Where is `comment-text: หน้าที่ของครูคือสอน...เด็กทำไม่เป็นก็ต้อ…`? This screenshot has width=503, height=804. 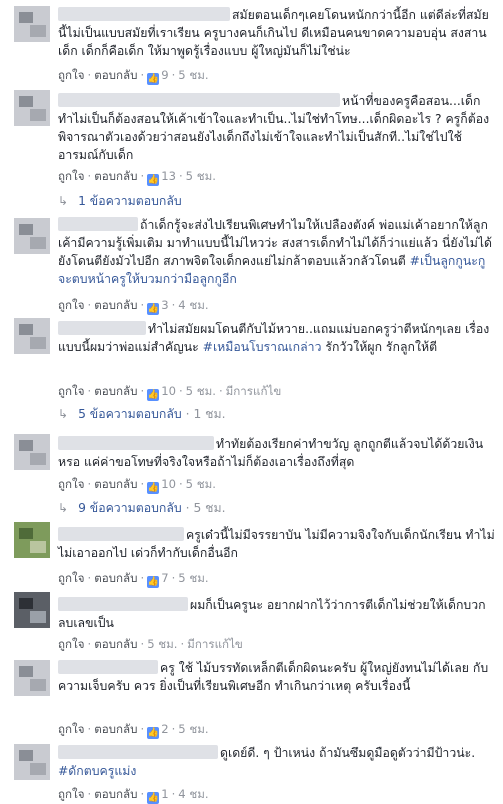
comment-text: หน้าที่ของครูคือสอน...เด็กทำไม่เป็นก็ต้อ… is located at coordinates (274, 127).